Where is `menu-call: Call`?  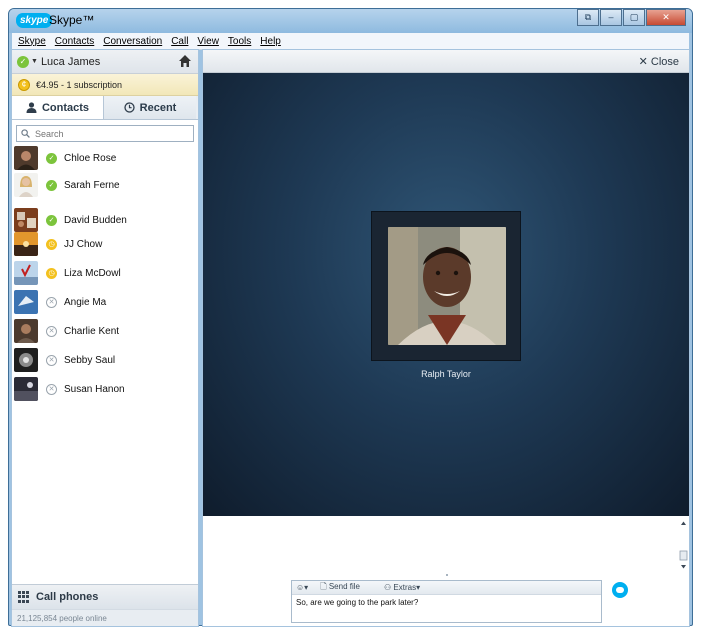 menu-call: Call is located at coordinates (179, 41).